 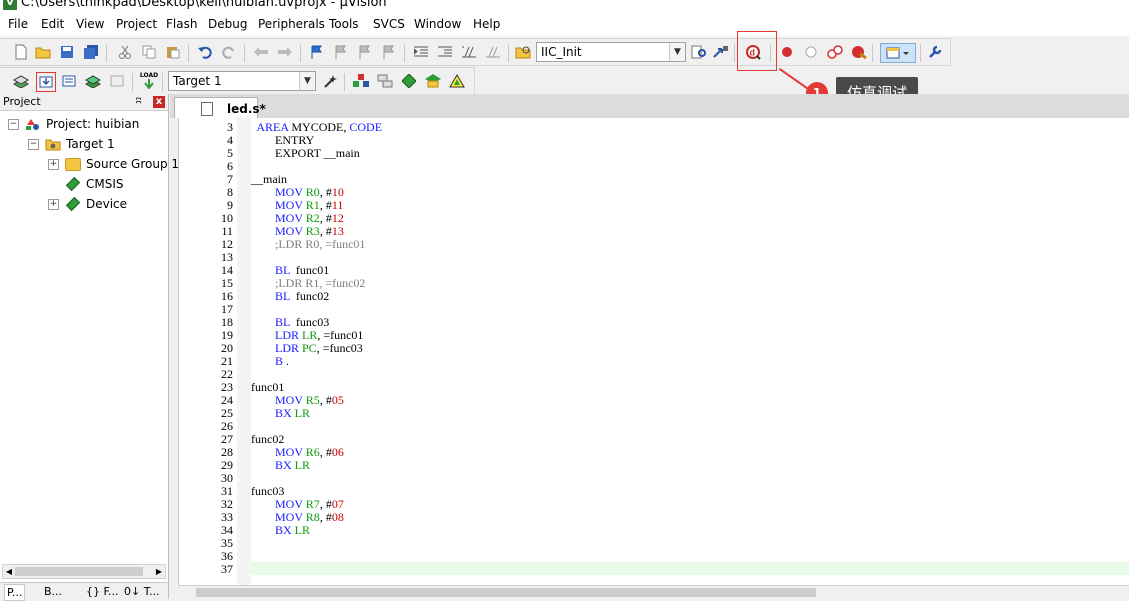 I want to click on insert-breakpoint-icon, so click(x=787, y=52).